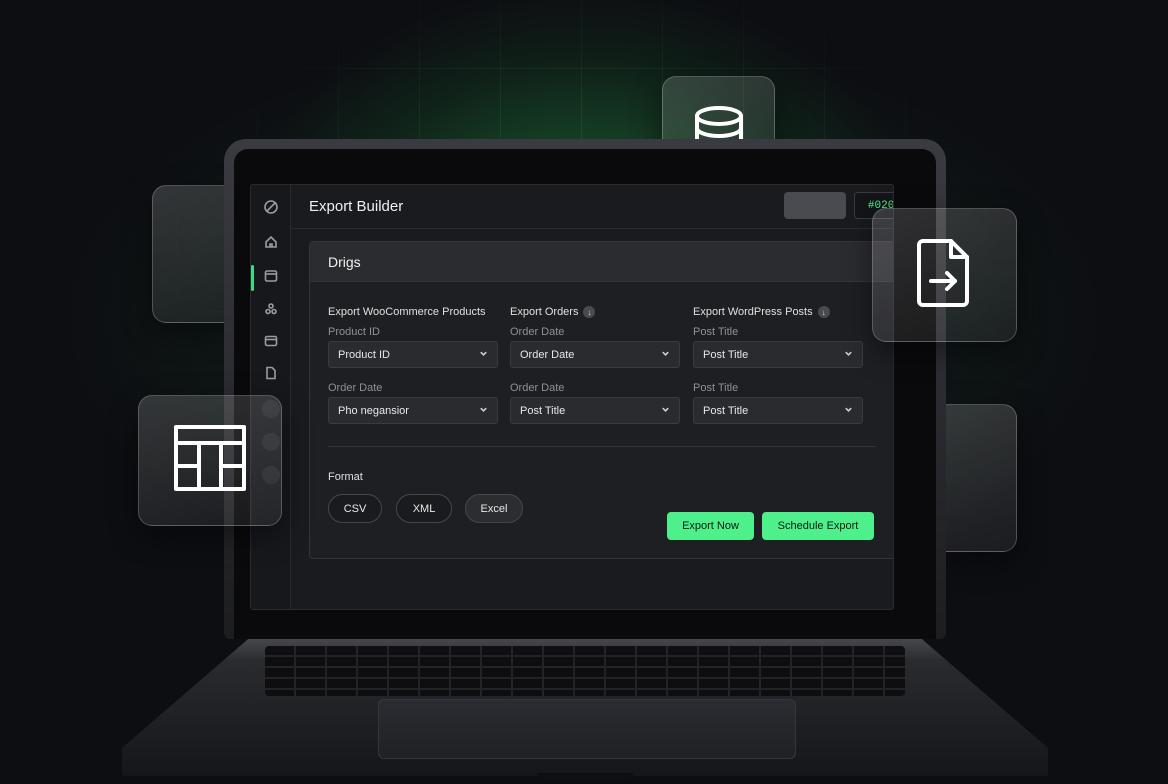 The height and width of the screenshot is (784, 1168). I want to click on card-title: Drigs, so click(601, 262).